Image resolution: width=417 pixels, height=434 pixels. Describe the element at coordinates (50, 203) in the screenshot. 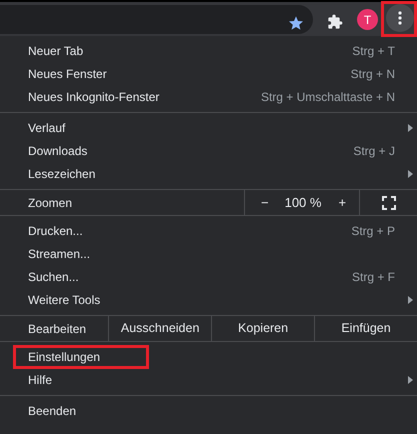

I see `zoom-label: Zoomen` at that location.